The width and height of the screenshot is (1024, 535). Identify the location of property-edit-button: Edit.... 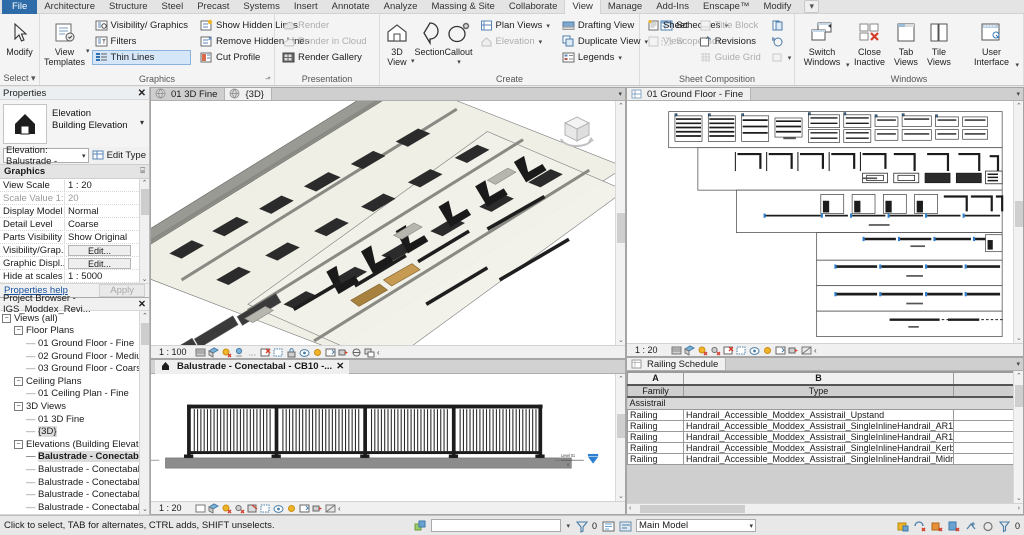
(99, 263).